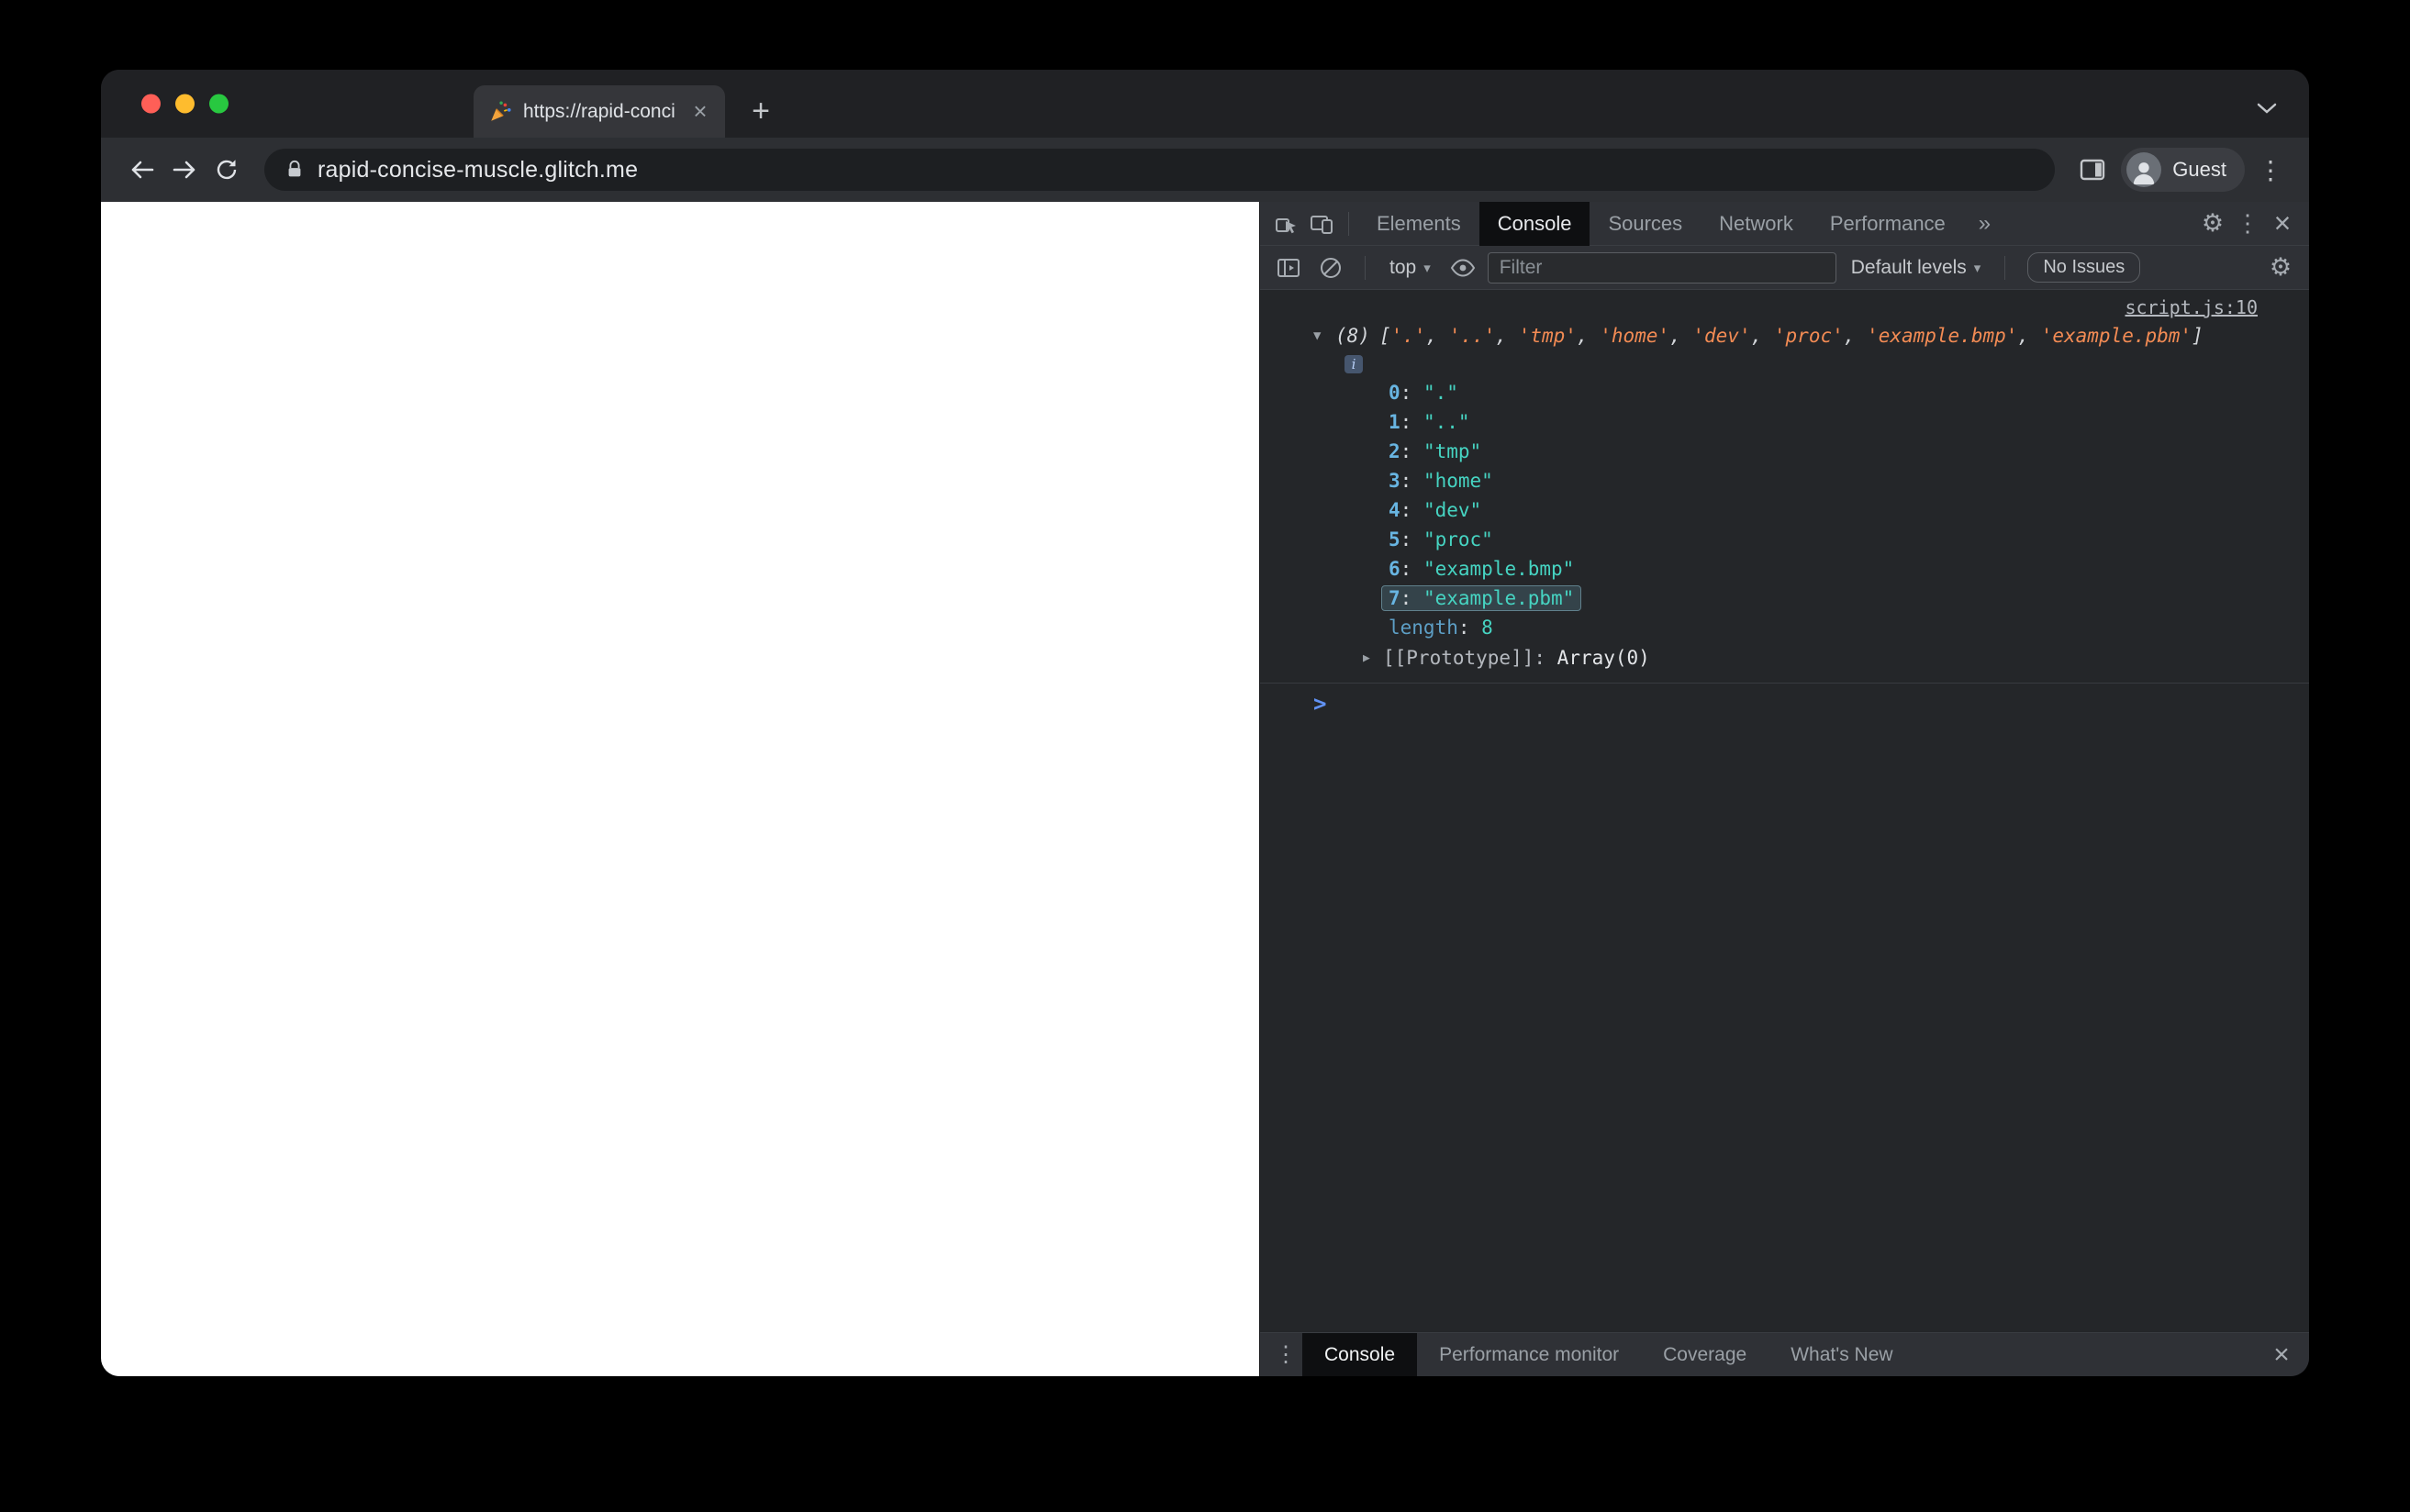 This screenshot has height=1512, width=2410. What do you see at coordinates (227, 170) in the screenshot?
I see `reload-button` at bounding box center [227, 170].